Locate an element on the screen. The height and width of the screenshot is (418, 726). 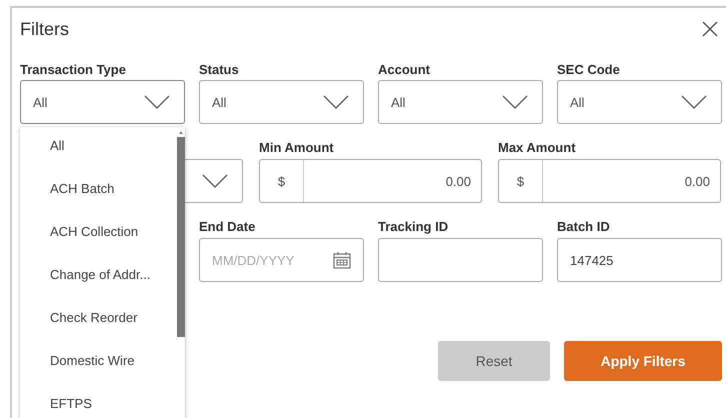
calendar-icon is located at coordinates (342, 260).